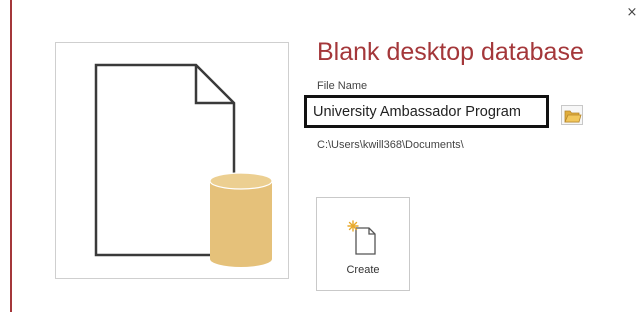 The image size is (642, 312). I want to click on folder-icon, so click(573, 116).